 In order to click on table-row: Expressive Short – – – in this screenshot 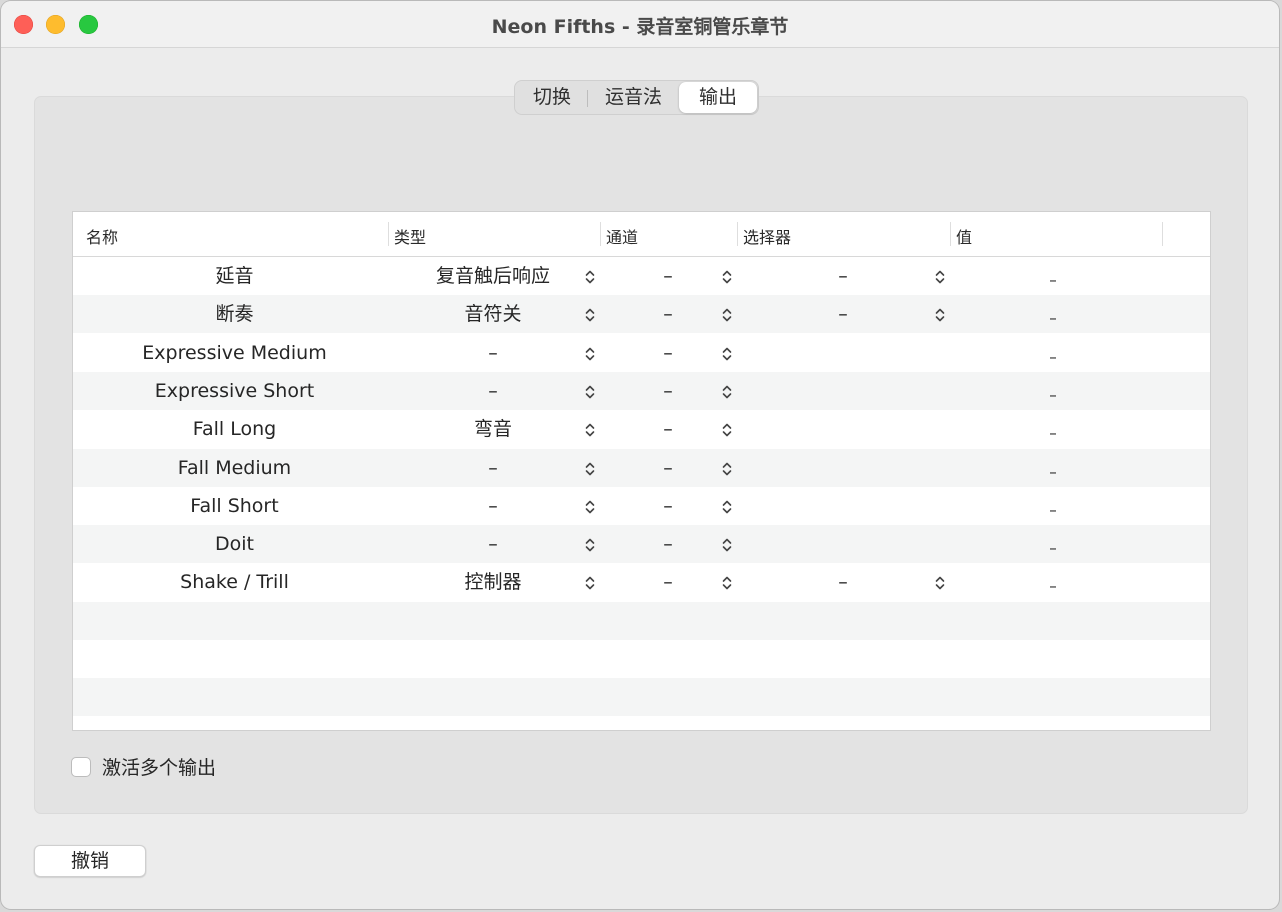, I will do `click(641, 390)`.